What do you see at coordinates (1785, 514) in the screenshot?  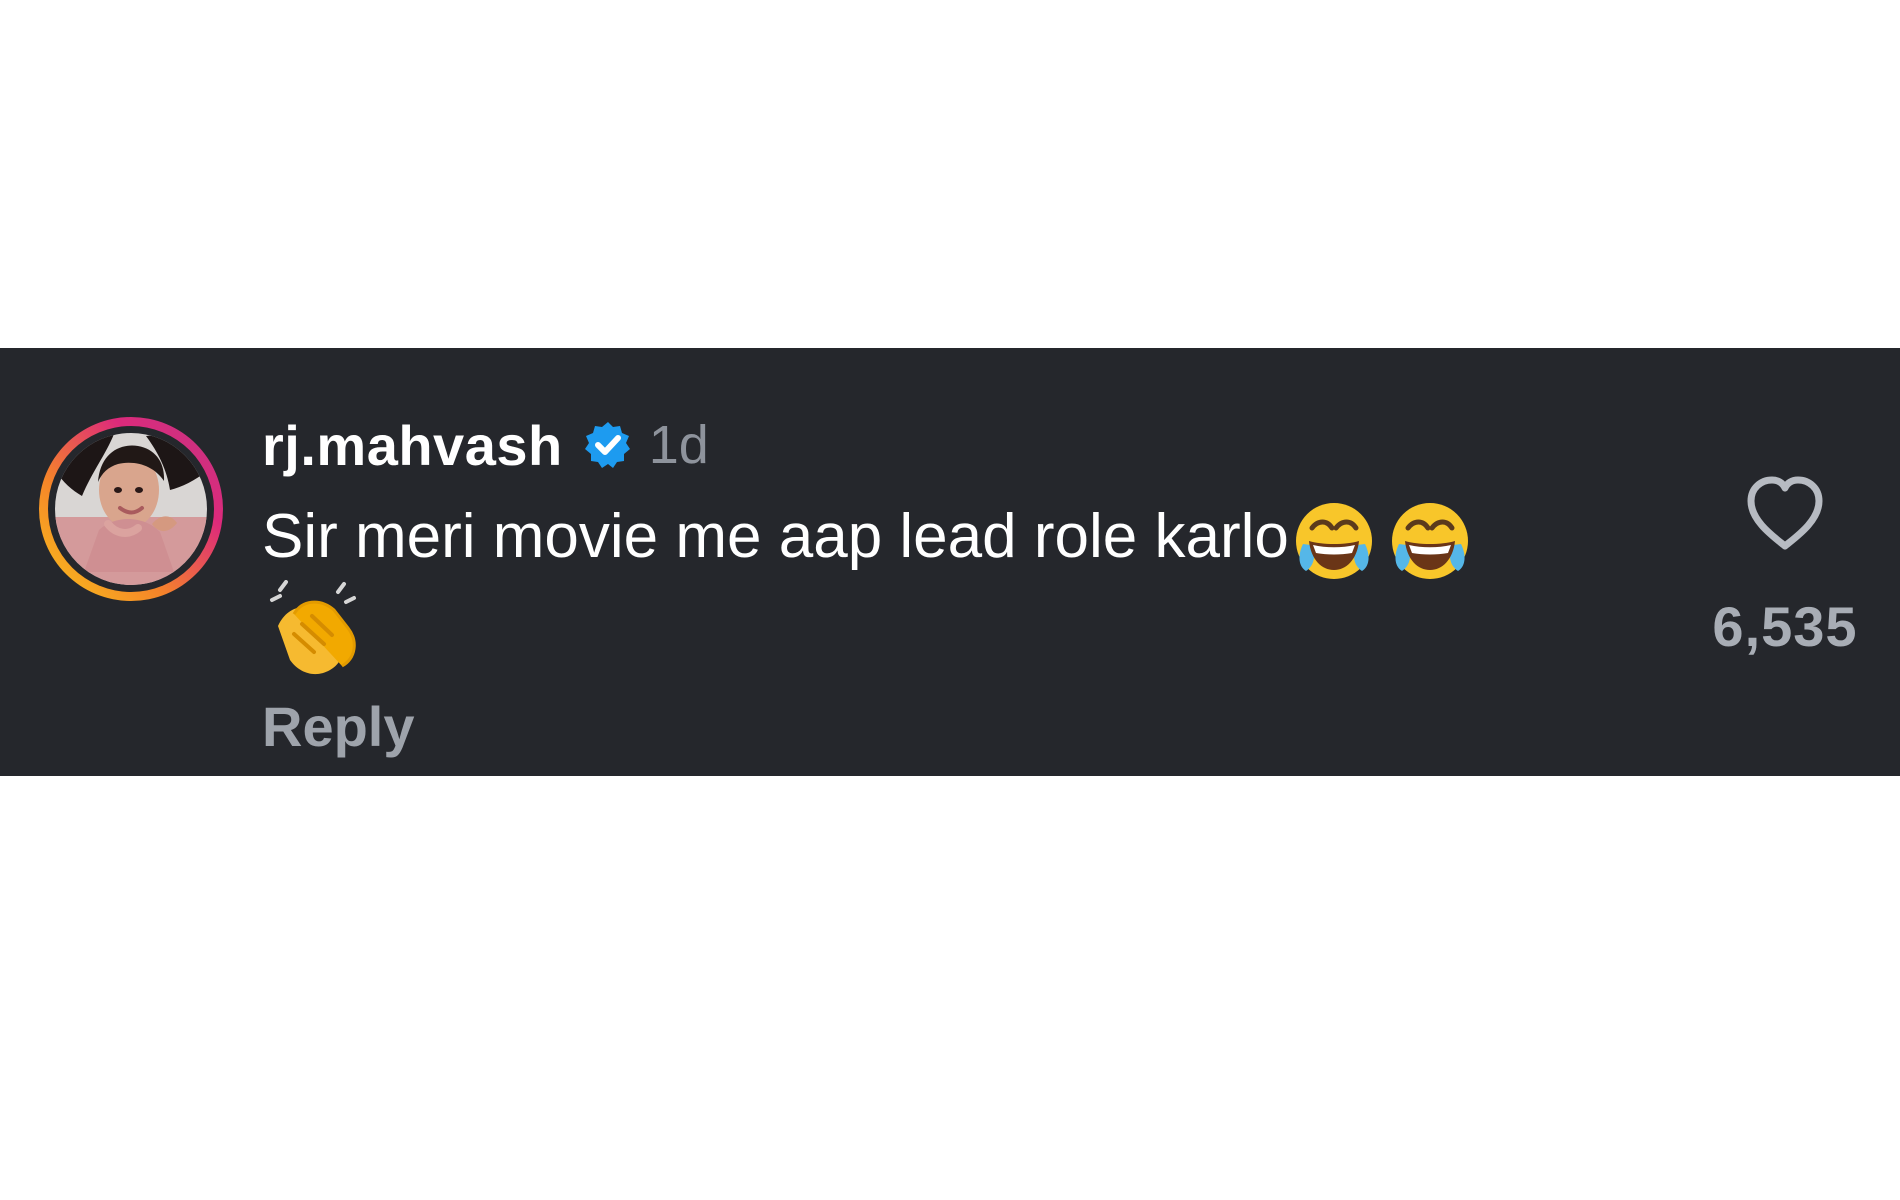 I see `heart-icon` at bounding box center [1785, 514].